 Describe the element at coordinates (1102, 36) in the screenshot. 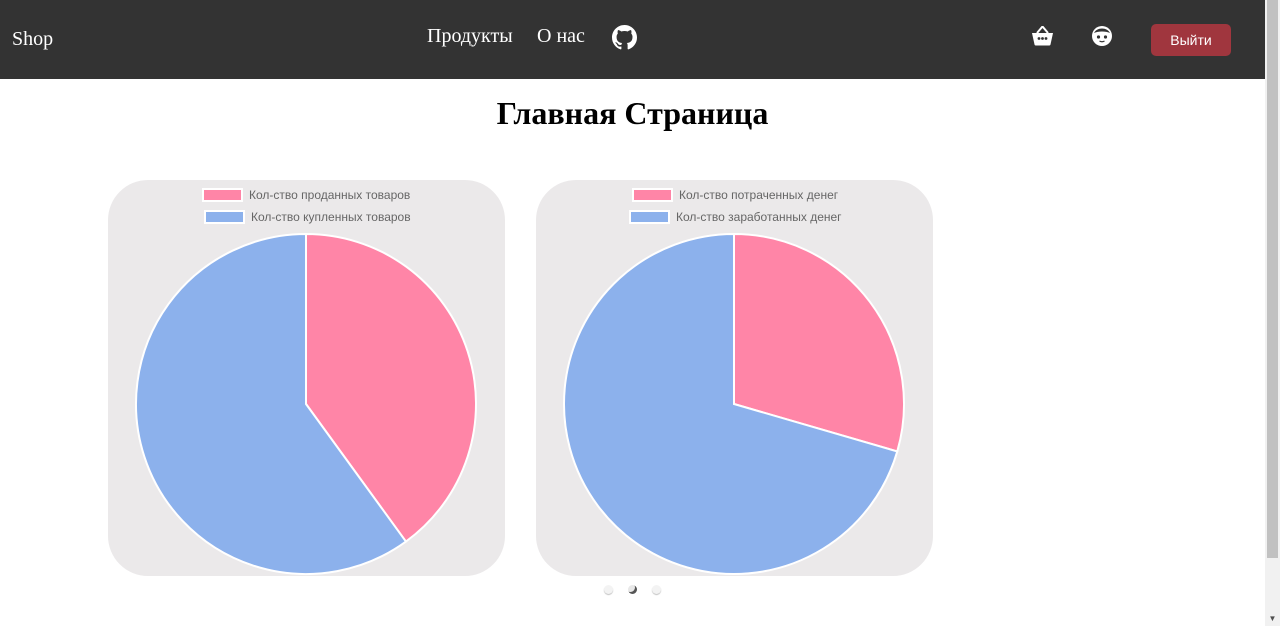

I see `face-icon` at that location.